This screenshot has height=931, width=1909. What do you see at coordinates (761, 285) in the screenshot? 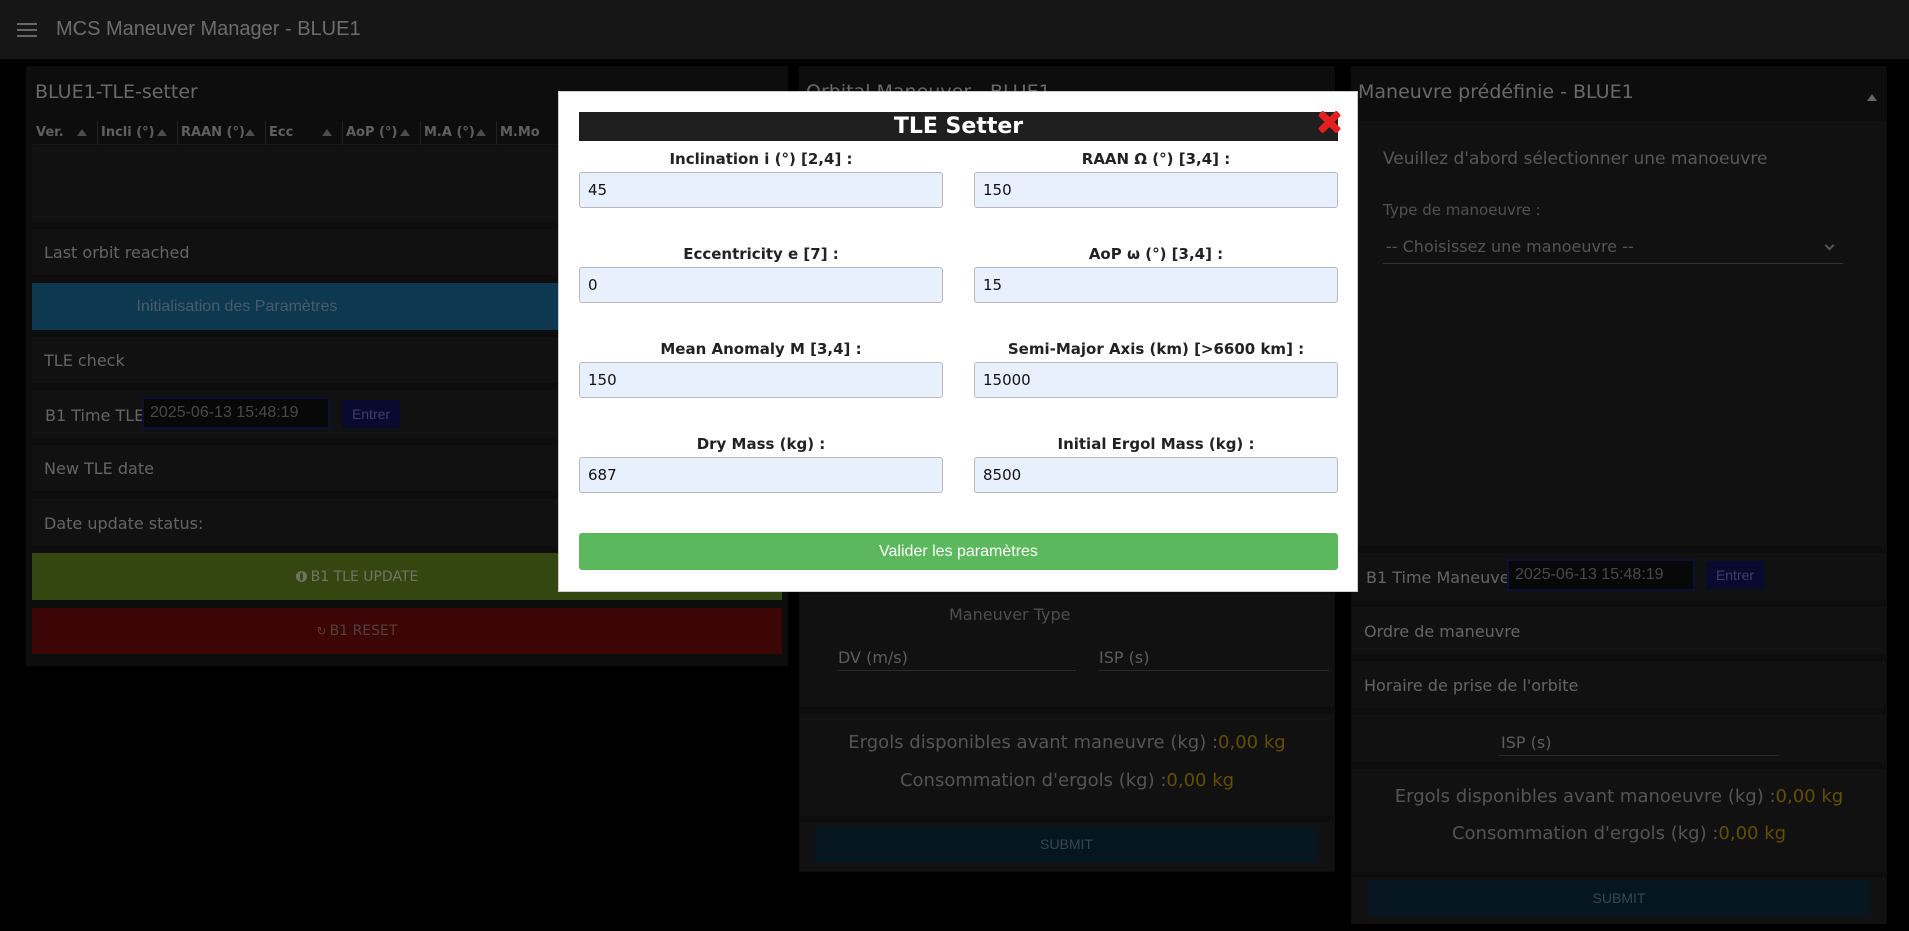
I see `eccentricity-input` at bounding box center [761, 285].